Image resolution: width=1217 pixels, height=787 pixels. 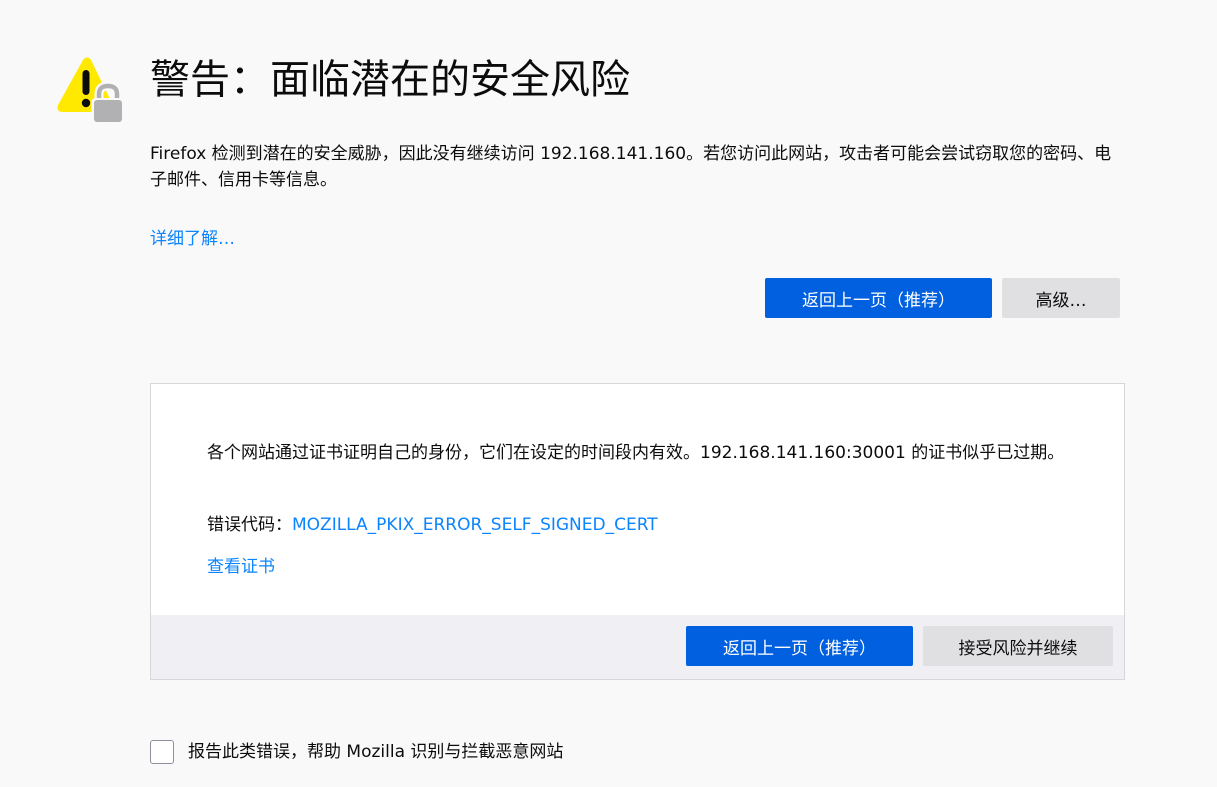 I want to click on advanced-panel-footer: 返回上一页（推荐） 接受风险并继续, so click(x=637, y=647).